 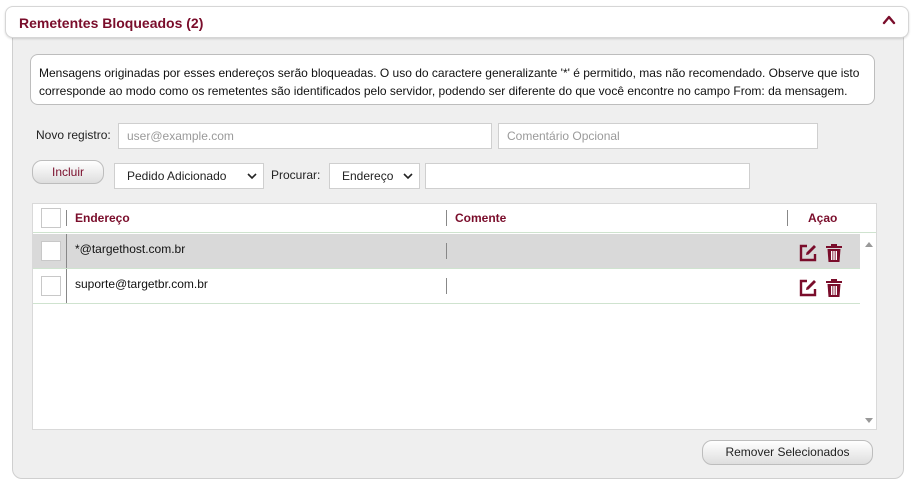 What do you see at coordinates (177, 176) in the screenshot?
I see `order-select-value: Pedido Adicionado` at bounding box center [177, 176].